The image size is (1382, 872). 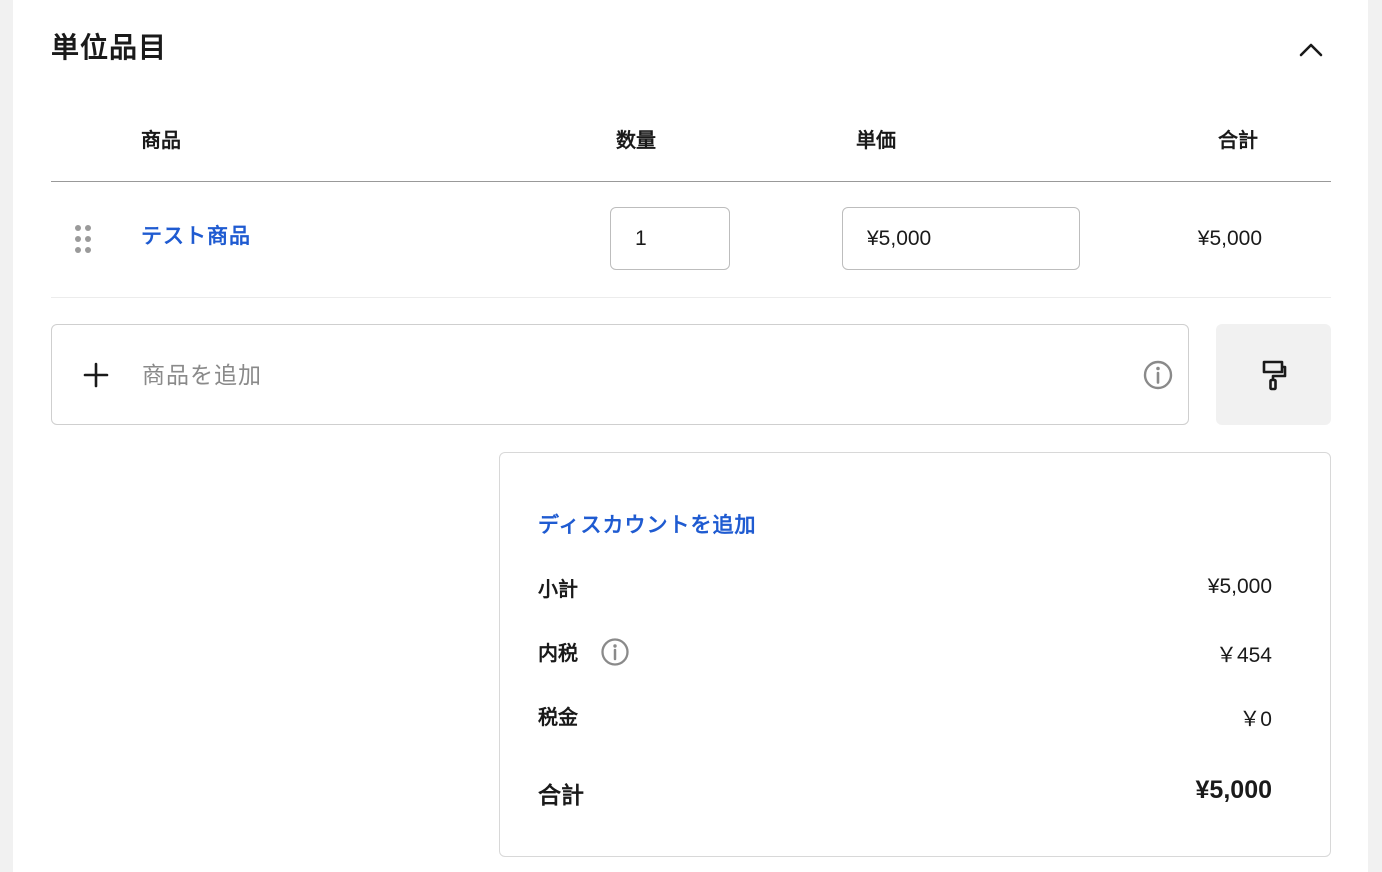 I want to click on collapse-button, so click(x=1311, y=50).